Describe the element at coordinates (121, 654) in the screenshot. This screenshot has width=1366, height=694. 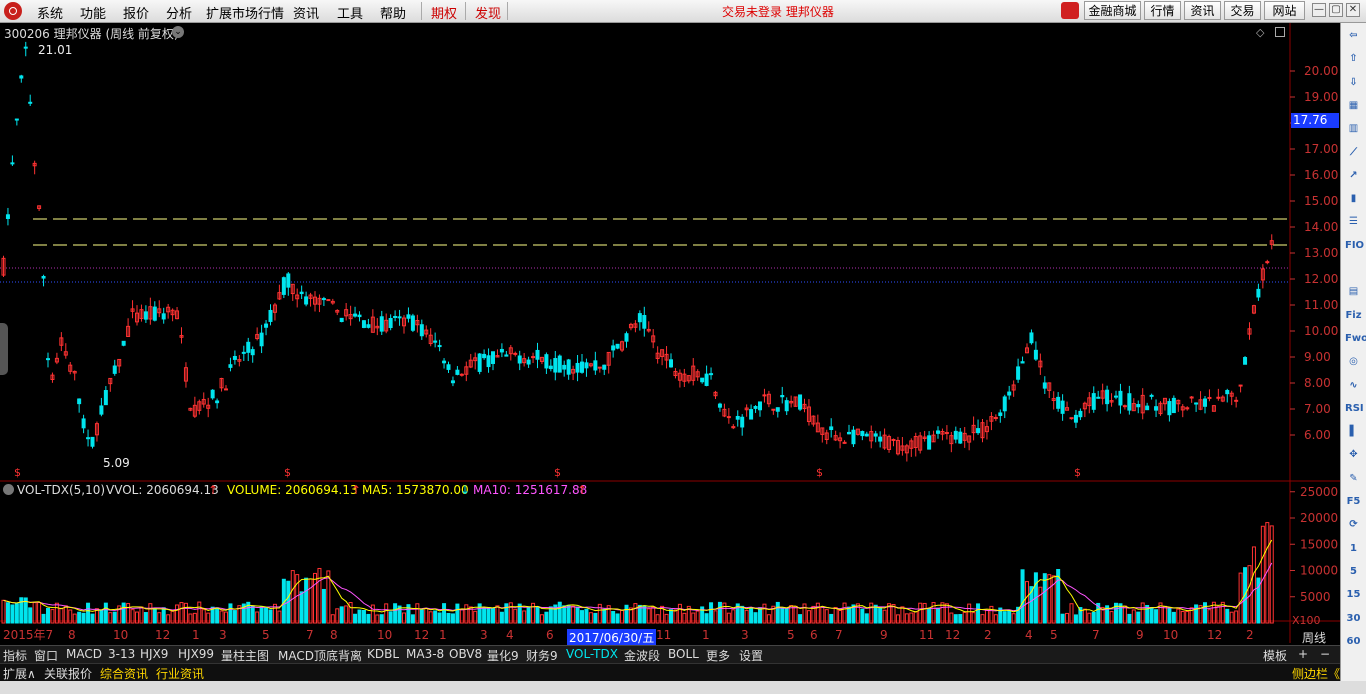
I see `tab-3-13: 3-13` at that location.